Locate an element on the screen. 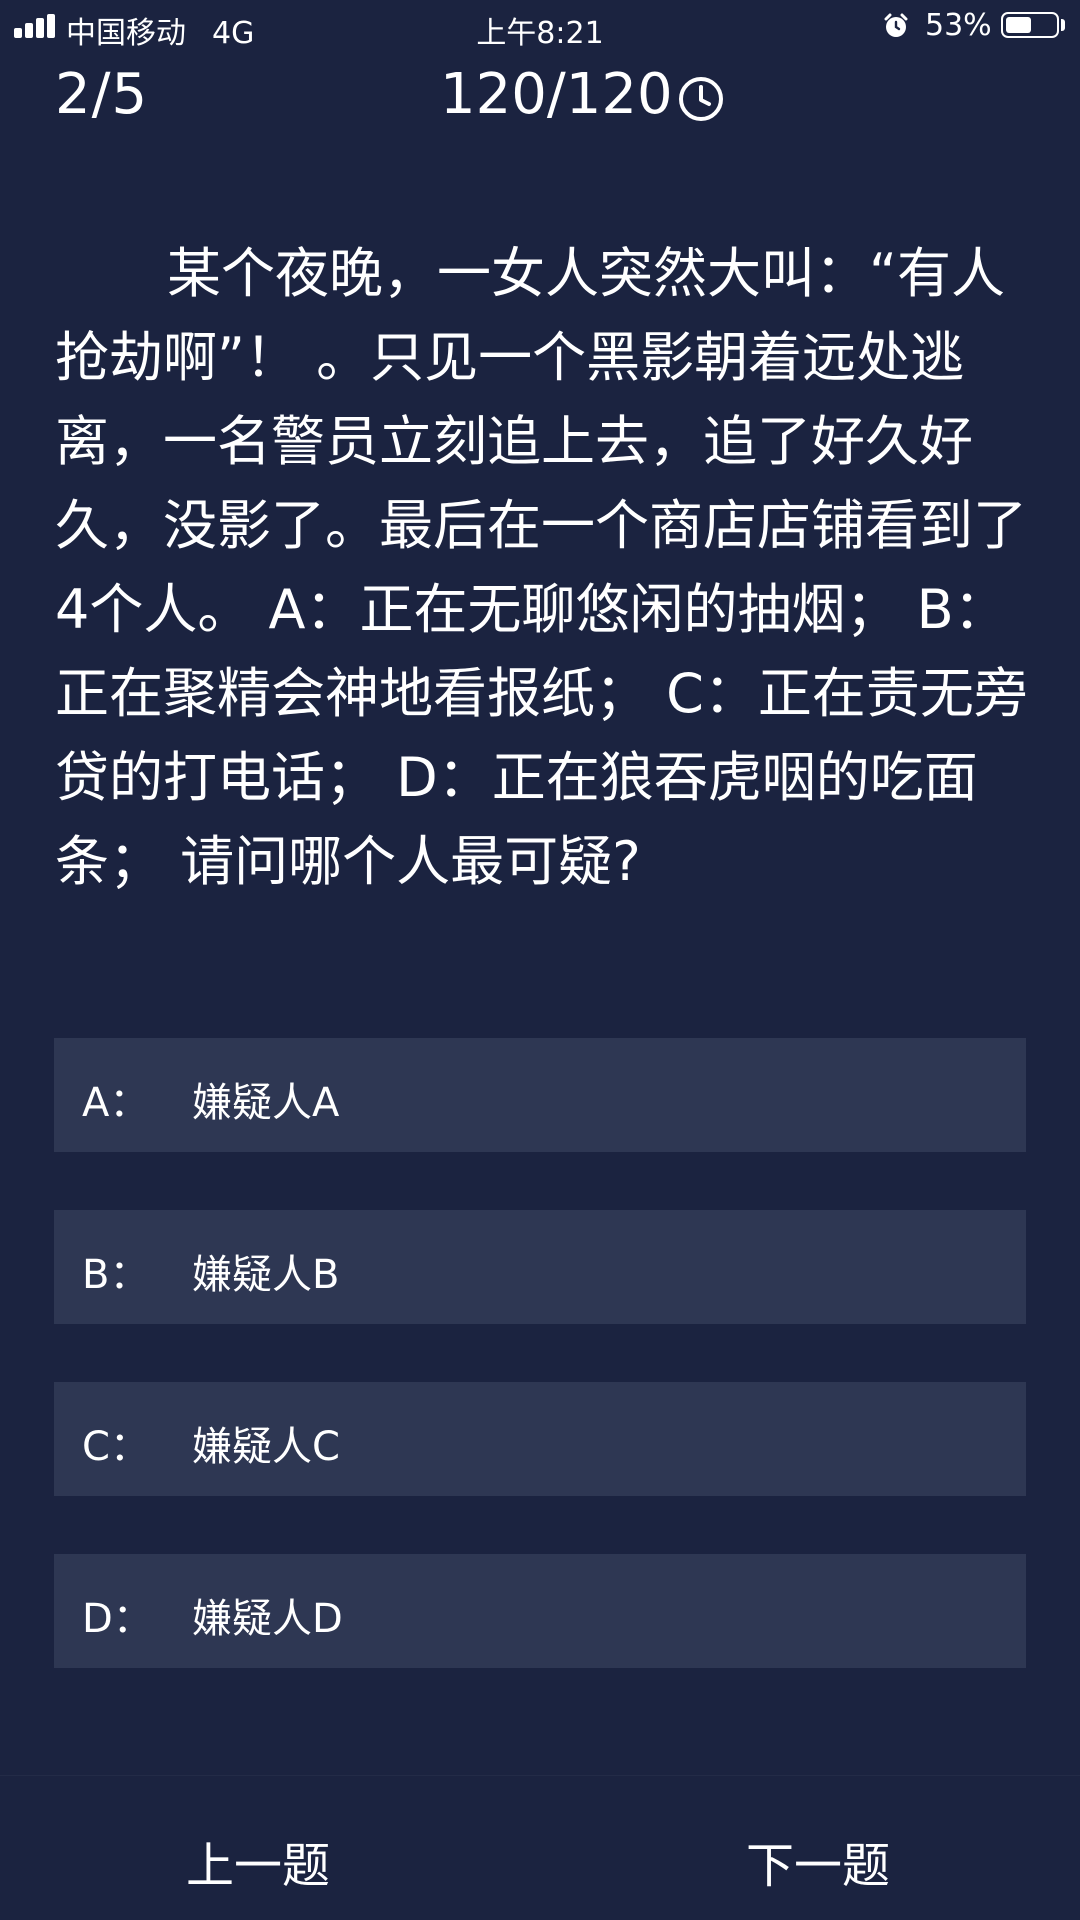 This screenshot has height=1920, width=1080. option-key: D： is located at coordinates (117, 1619).